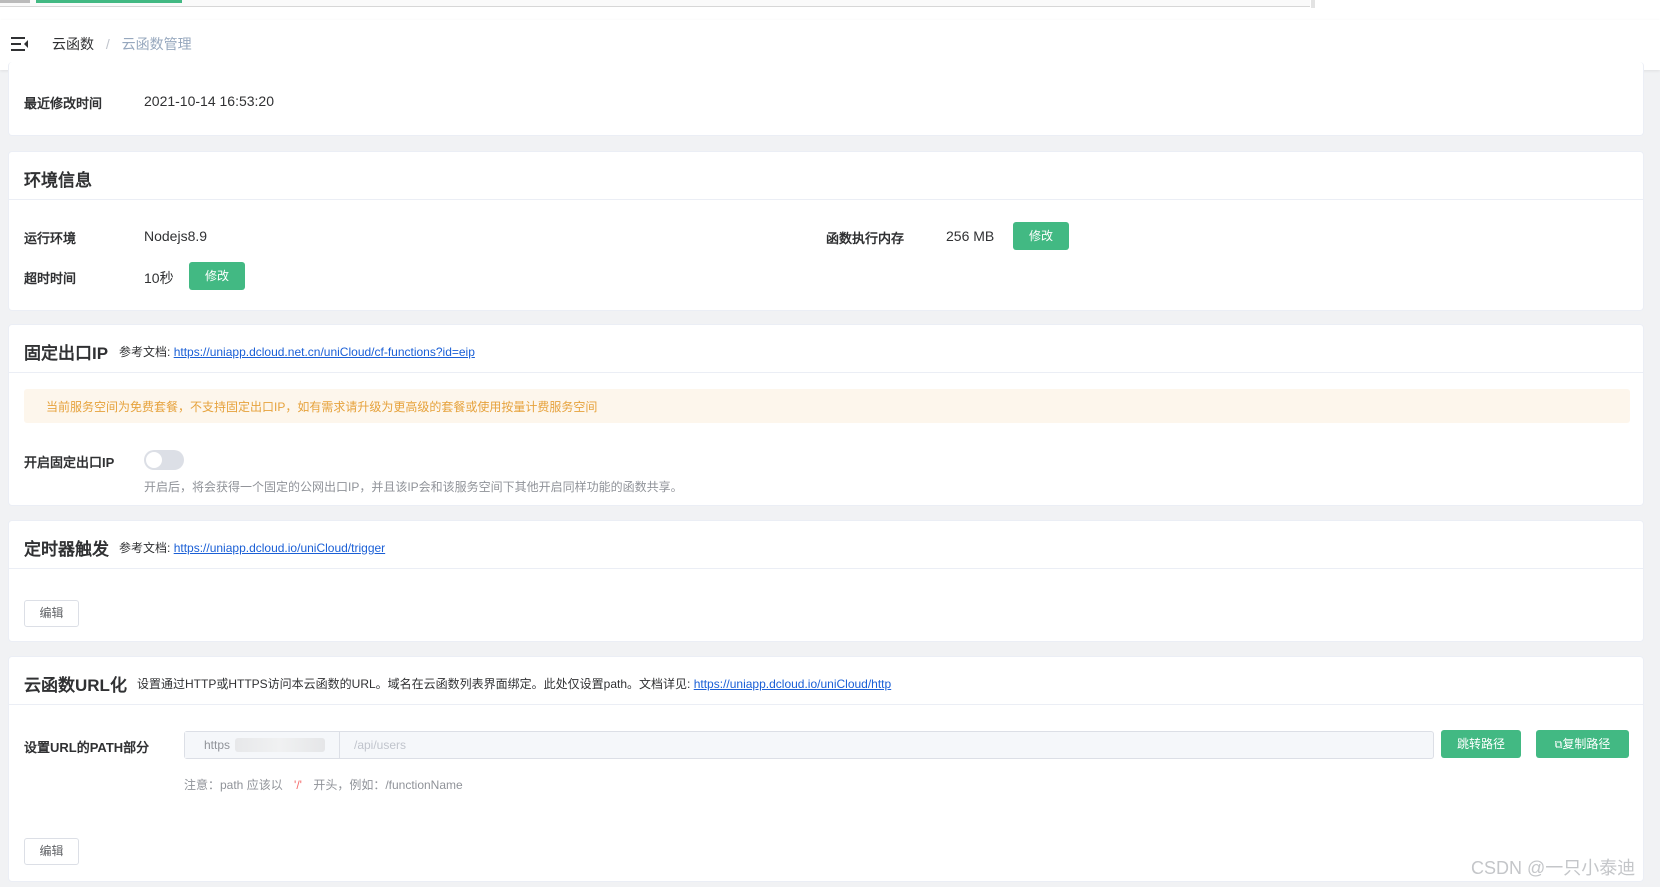 The height and width of the screenshot is (887, 1660). What do you see at coordinates (154, 460) in the screenshot?
I see `switch-knob` at bounding box center [154, 460].